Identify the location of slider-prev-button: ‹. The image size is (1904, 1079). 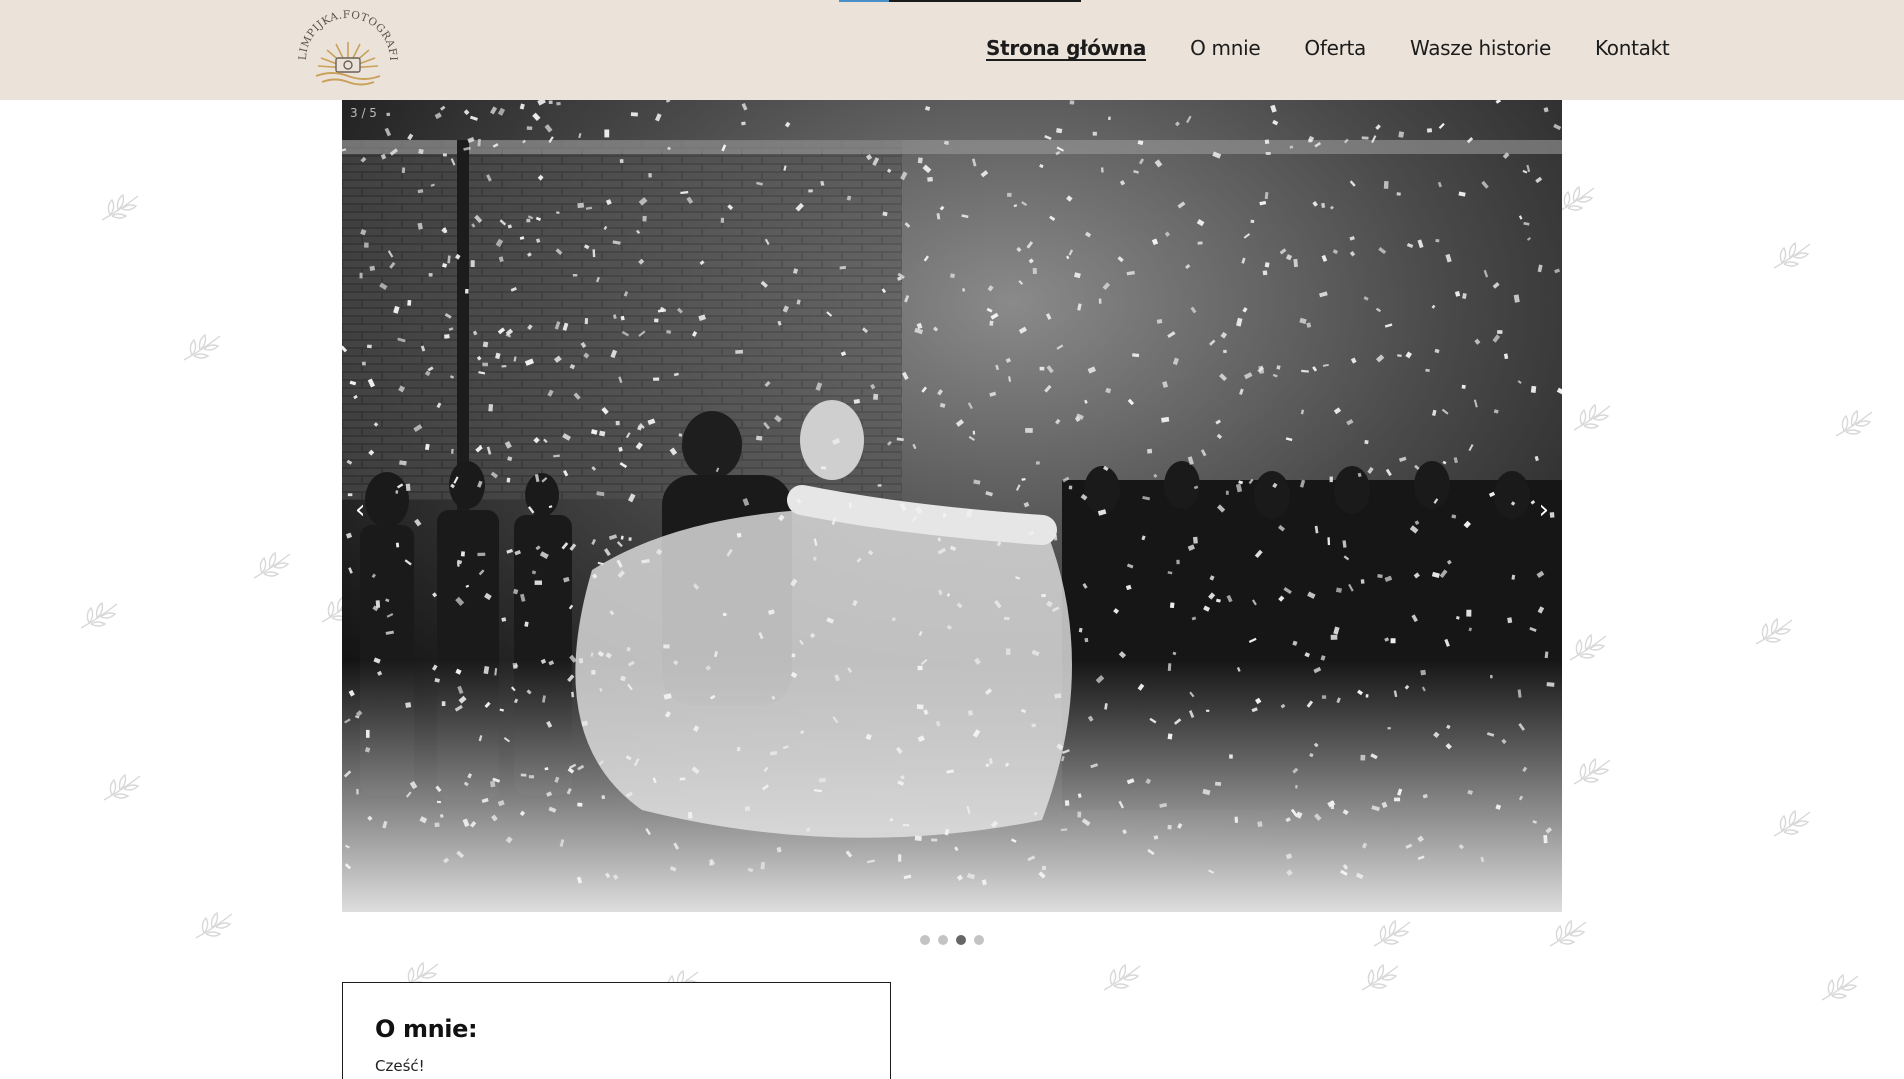
(360, 510).